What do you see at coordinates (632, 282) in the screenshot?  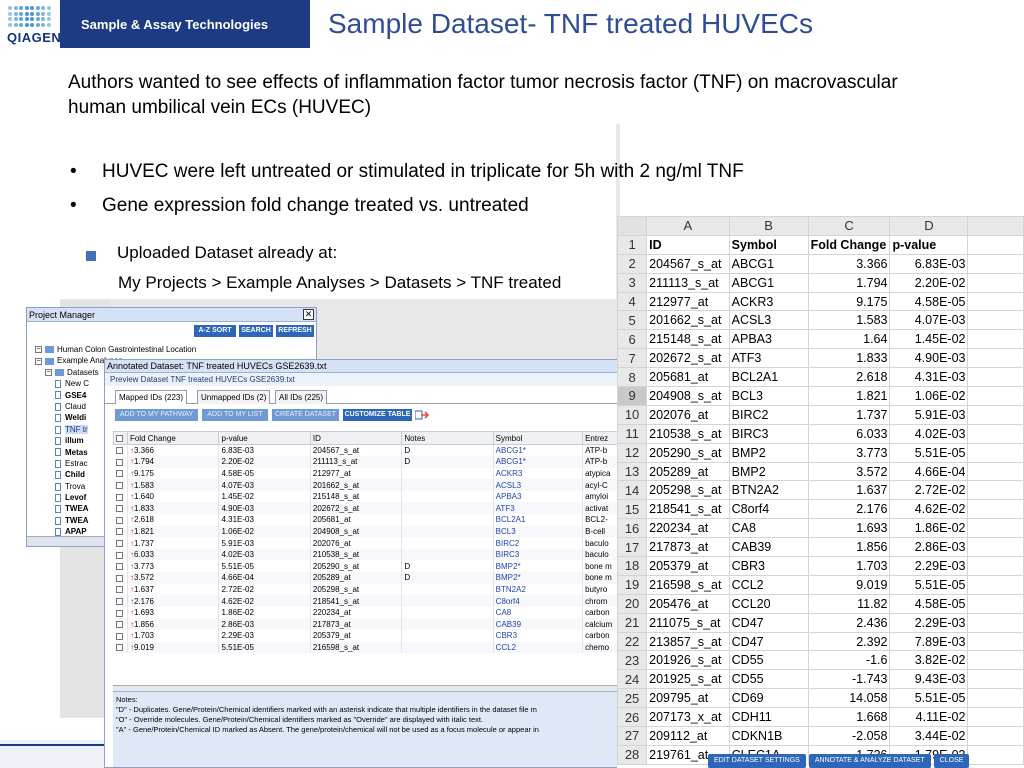 I see `row-number: 3` at bounding box center [632, 282].